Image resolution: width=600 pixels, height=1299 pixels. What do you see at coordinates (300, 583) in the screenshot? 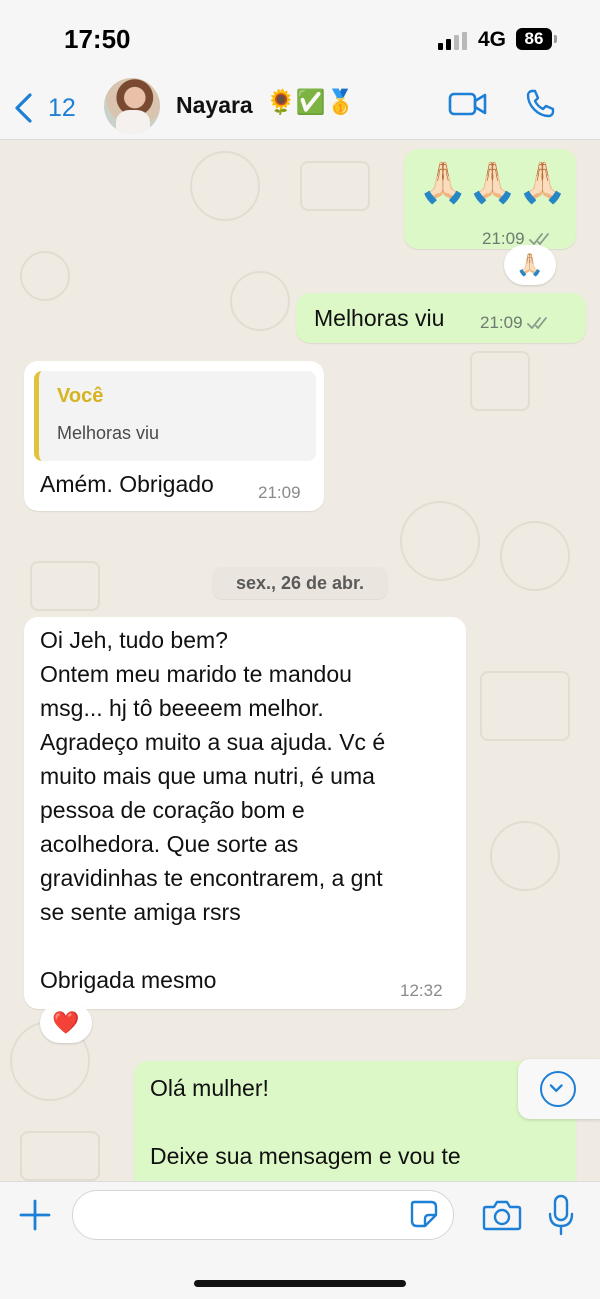
I see `date-divider: sex., 26 de abr.` at bounding box center [300, 583].